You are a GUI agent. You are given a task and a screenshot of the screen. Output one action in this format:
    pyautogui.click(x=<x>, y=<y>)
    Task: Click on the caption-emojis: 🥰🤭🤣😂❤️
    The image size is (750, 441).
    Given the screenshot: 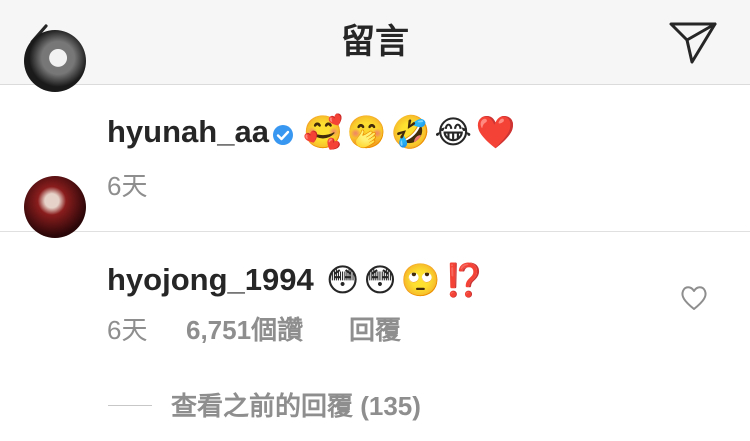 What is the action you would take?
    pyautogui.click(x=411, y=132)
    